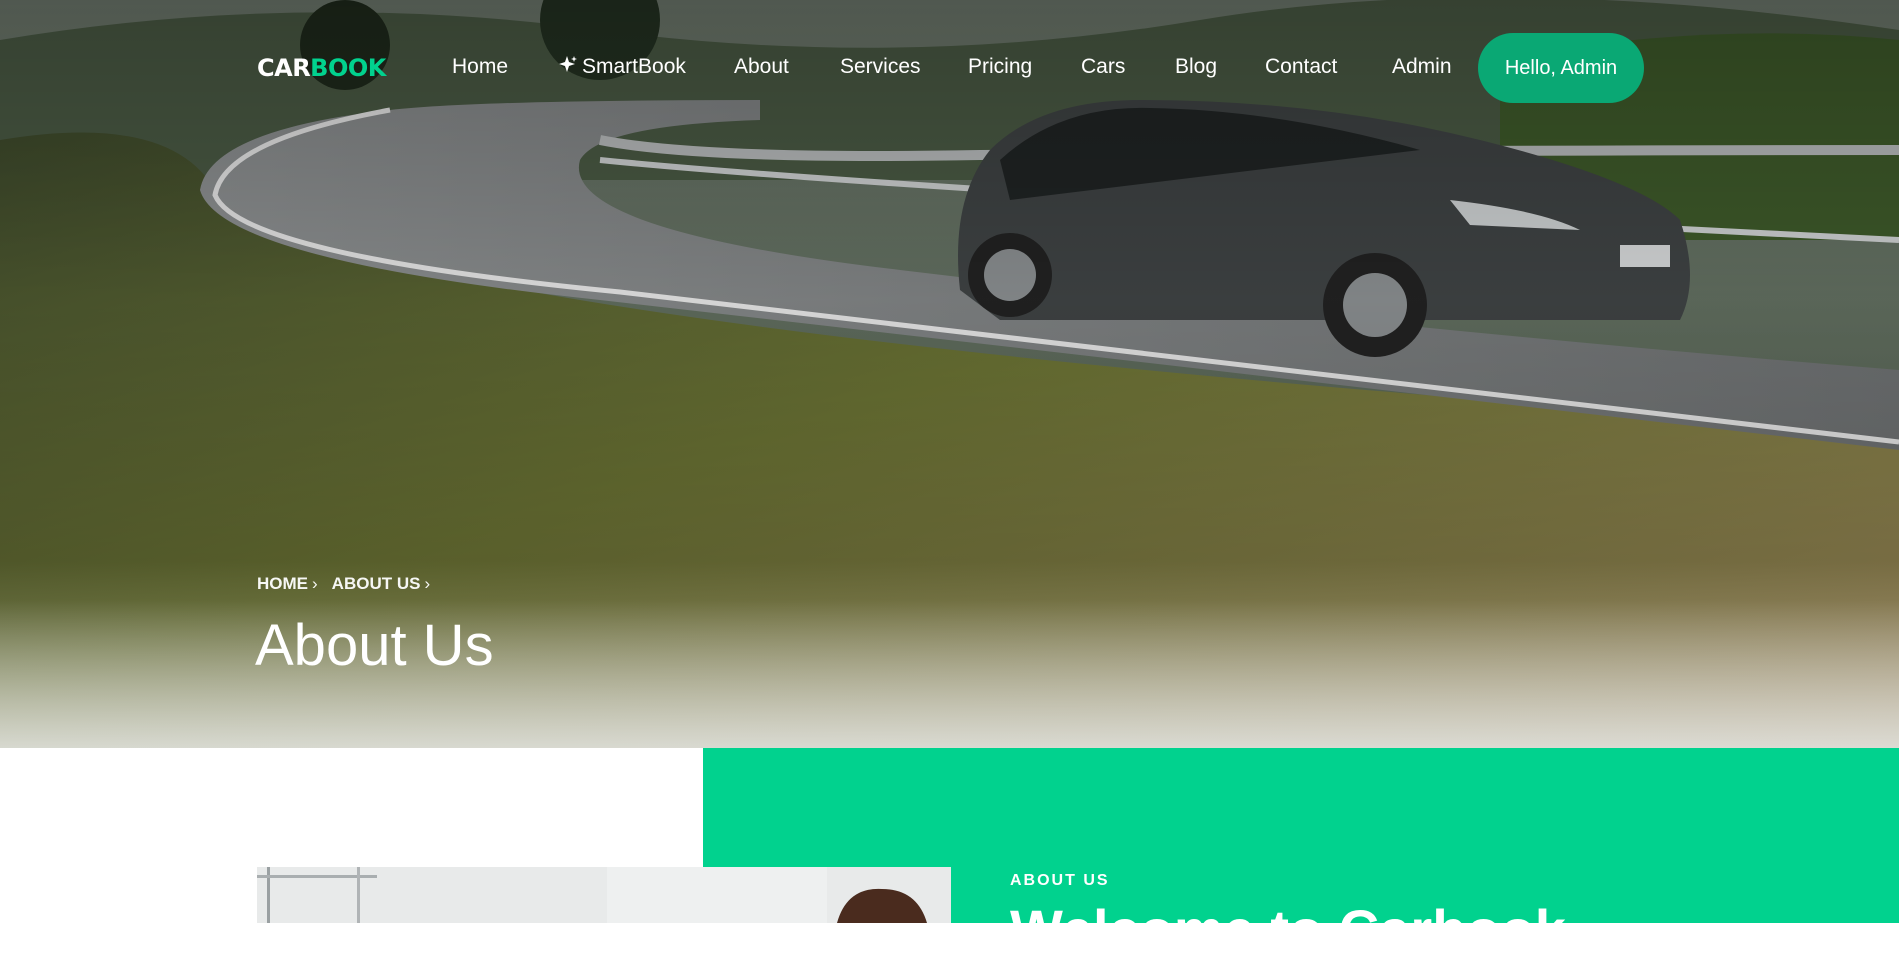  What do you see at coordinates (880, 67) in the screenshot?
I see `nav-services: Services` at bounding box center [880, 67].